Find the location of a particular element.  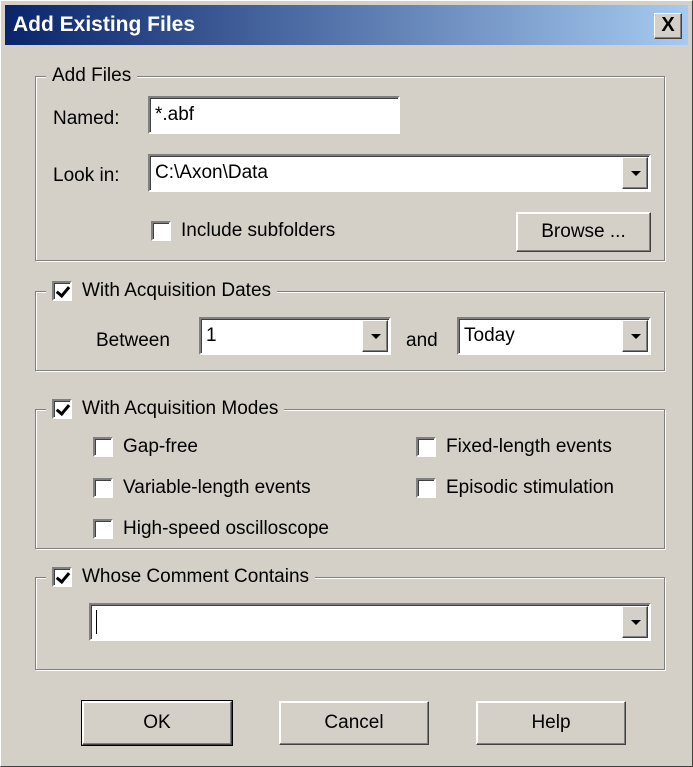

comment-label: Whose Comment Contains is located at coordinates (196, 576).